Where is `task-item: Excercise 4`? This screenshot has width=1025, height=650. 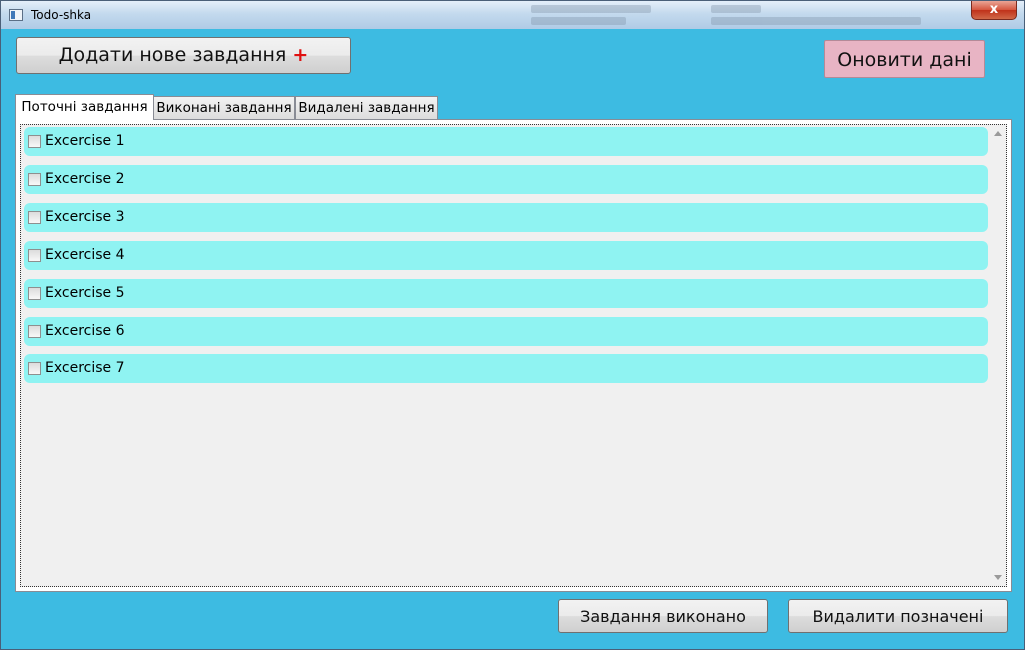 task-item: Excercise 4 is located at coordinates (506, 255).